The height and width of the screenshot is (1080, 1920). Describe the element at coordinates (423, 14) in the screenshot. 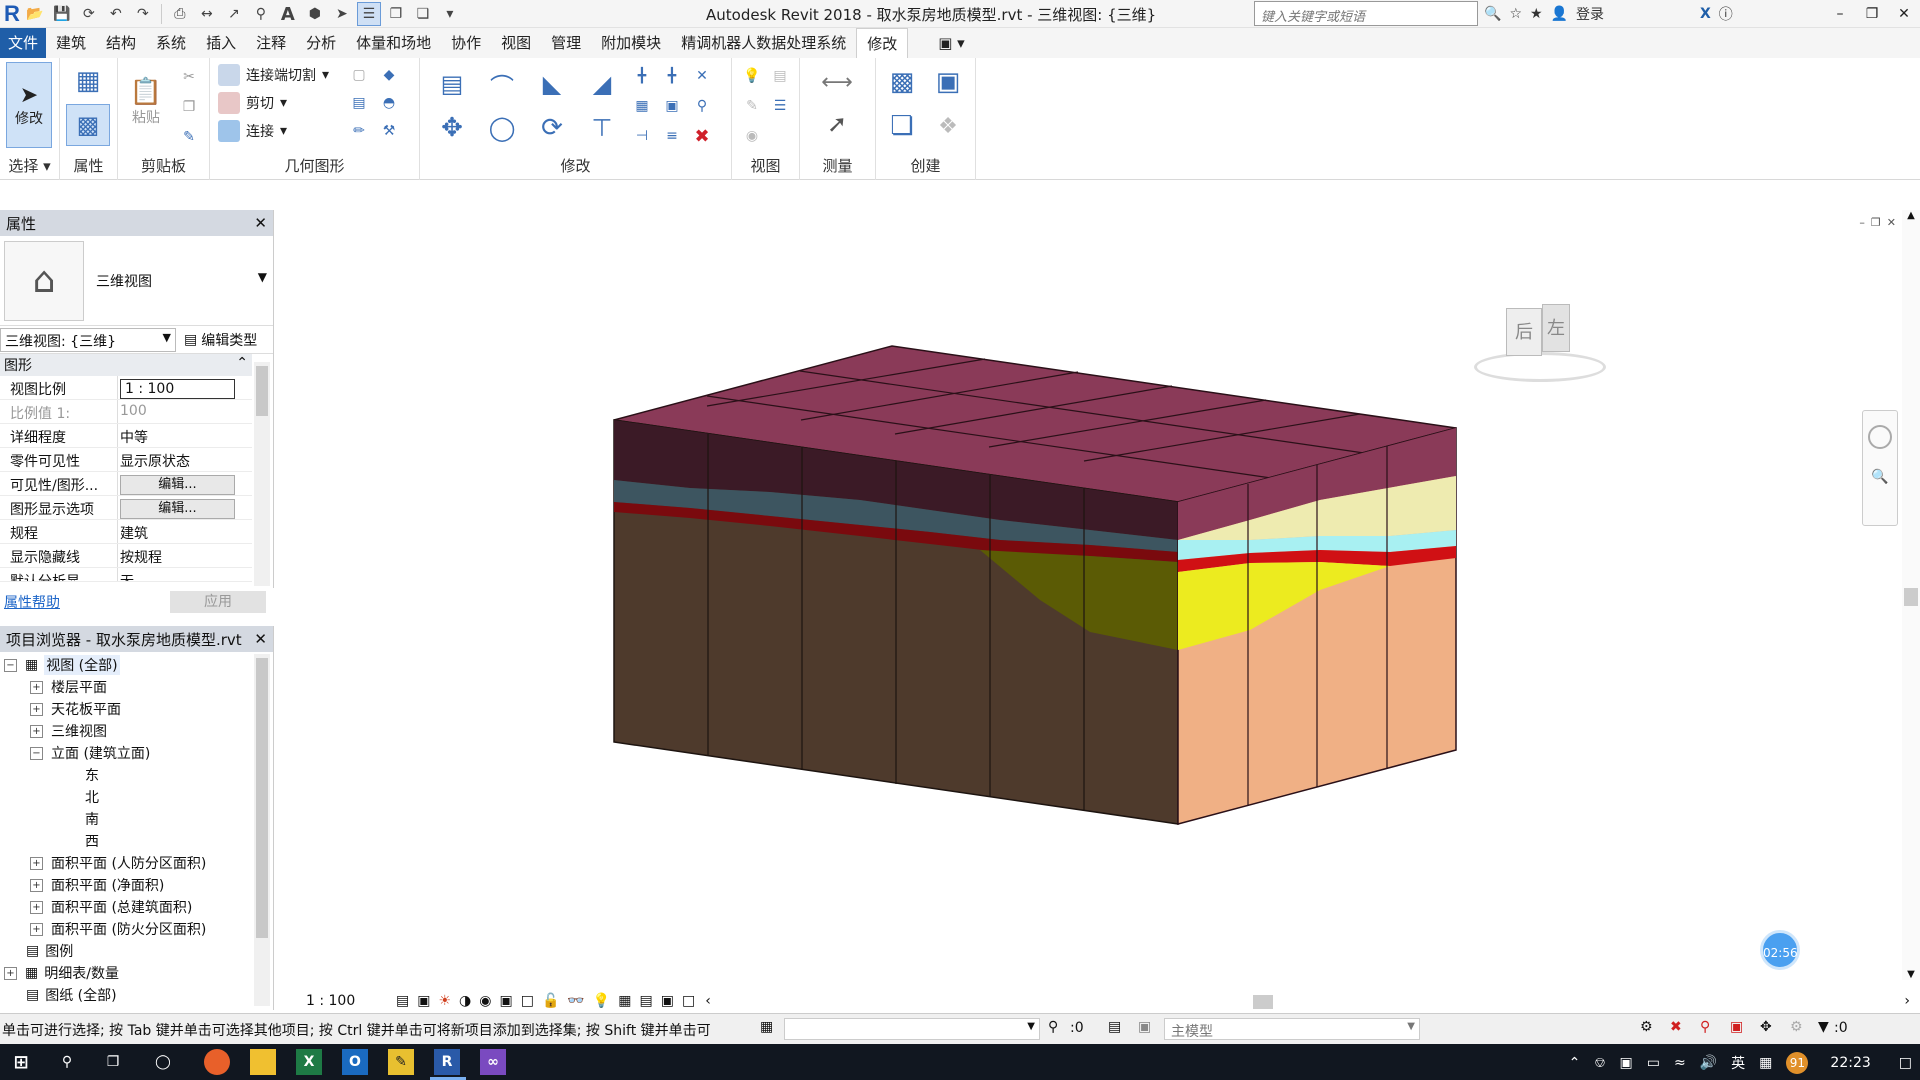

I see `switch-windows-icon: ❏` at that location.